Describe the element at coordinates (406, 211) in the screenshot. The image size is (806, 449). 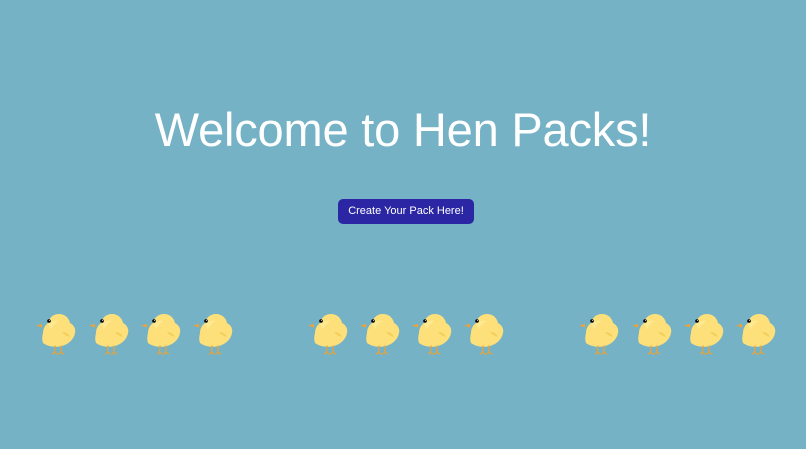
I see `create-pack-button: Create Your Pack Here!` at that location.